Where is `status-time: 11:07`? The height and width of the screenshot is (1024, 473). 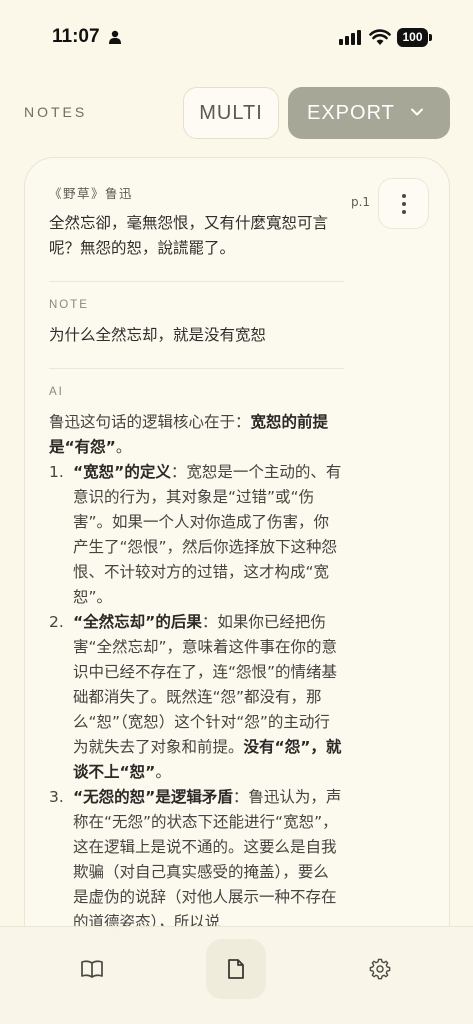
status-time: 11:07 is located at coordinates (76, 36).